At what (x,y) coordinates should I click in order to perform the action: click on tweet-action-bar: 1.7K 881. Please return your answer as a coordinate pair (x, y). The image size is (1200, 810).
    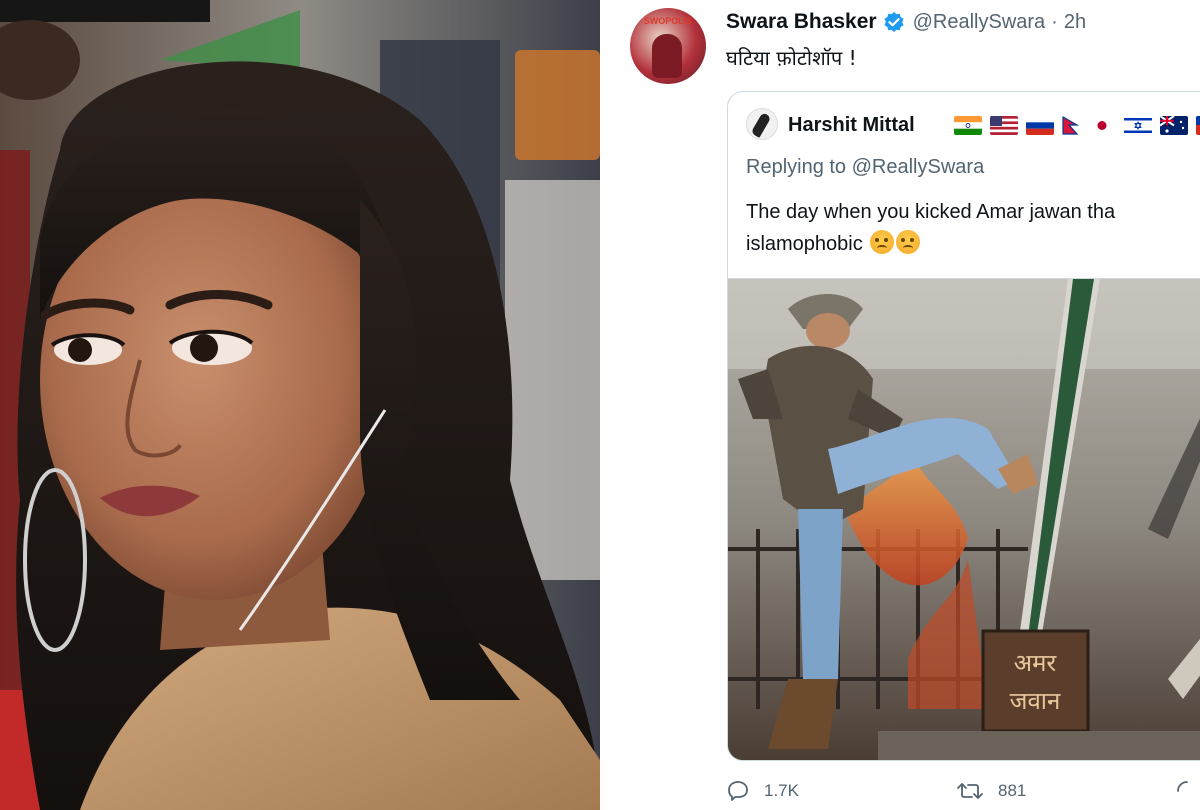
    Looking at the image, I should click on (961, 793).